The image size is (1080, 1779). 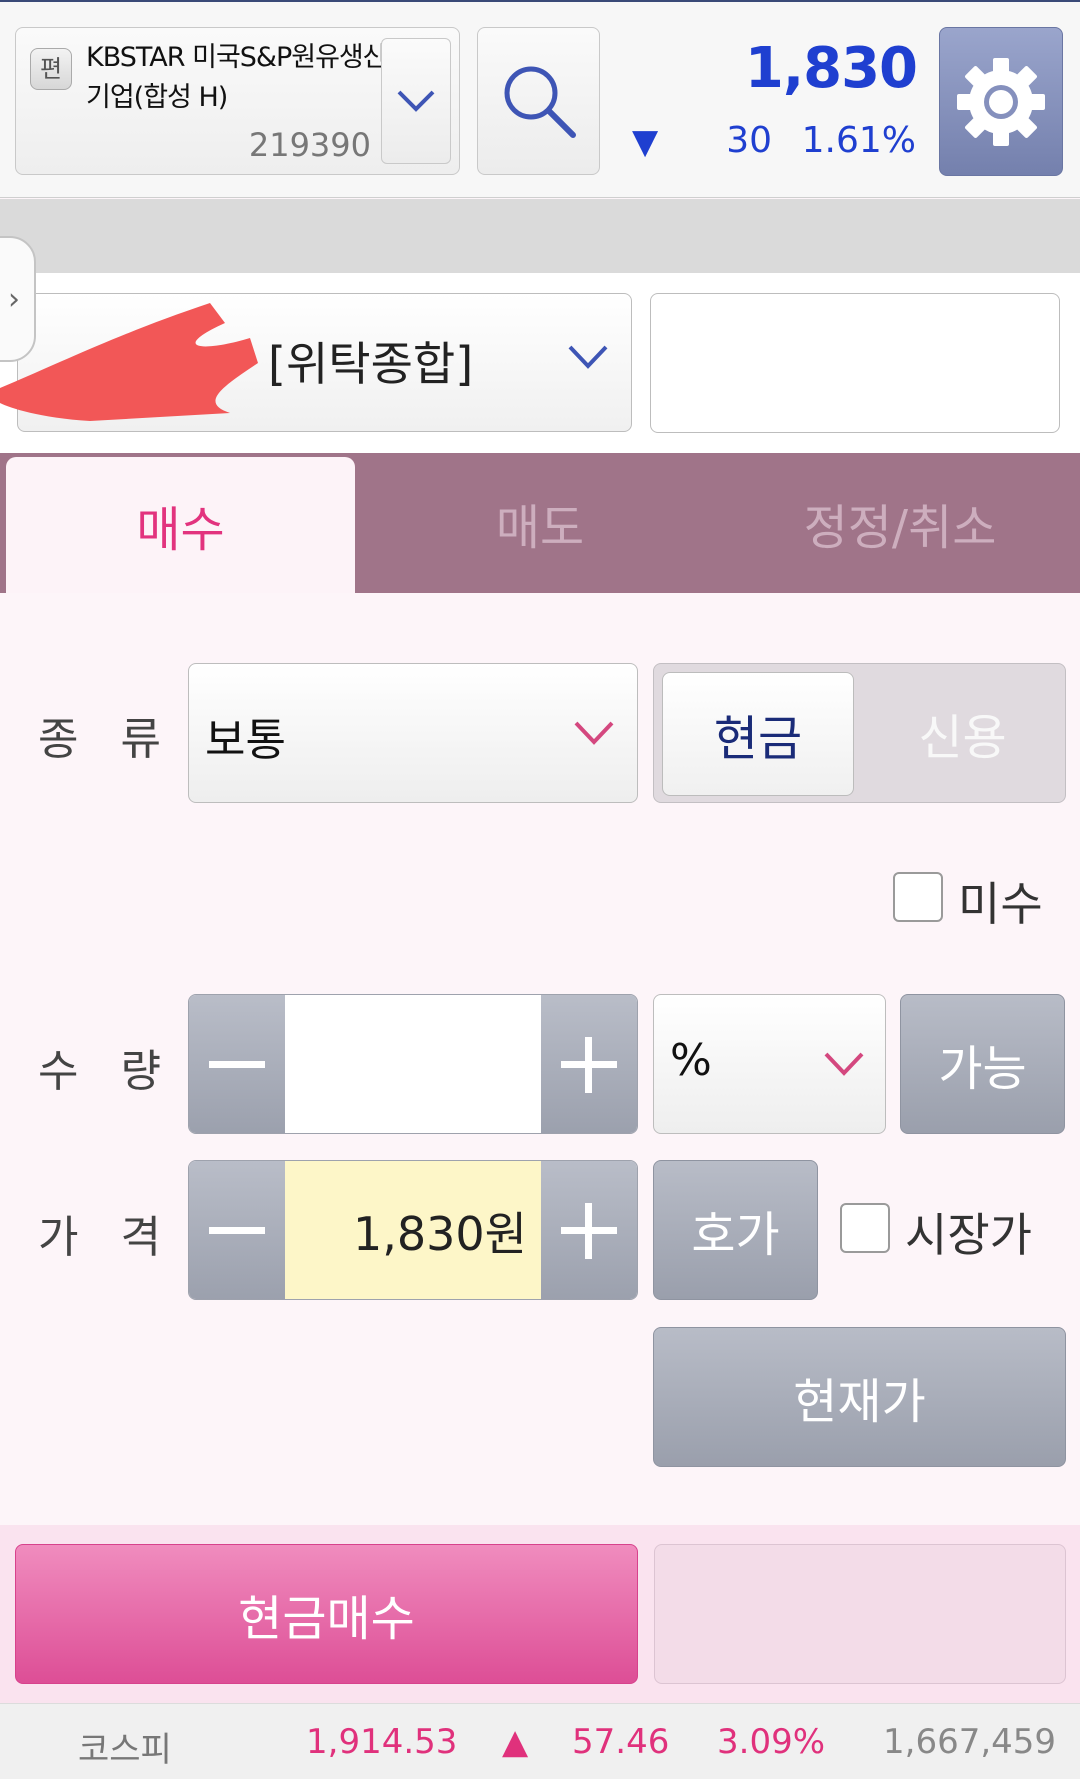 I want to click on order-kind-value: 보통, so click(x=245, y=740).